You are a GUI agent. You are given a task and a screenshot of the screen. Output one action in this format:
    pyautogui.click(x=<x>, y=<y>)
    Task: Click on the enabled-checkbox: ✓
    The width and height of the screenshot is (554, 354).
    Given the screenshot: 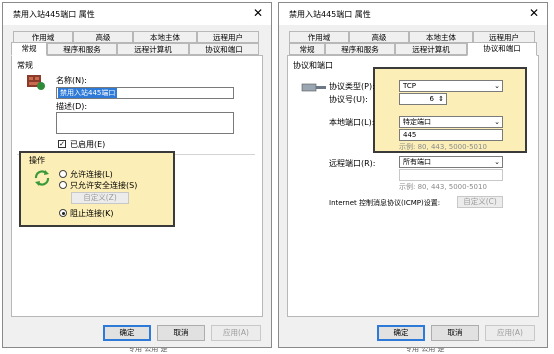 What is the action you would take?
    pyautogui.click(x=62, y=144)
    